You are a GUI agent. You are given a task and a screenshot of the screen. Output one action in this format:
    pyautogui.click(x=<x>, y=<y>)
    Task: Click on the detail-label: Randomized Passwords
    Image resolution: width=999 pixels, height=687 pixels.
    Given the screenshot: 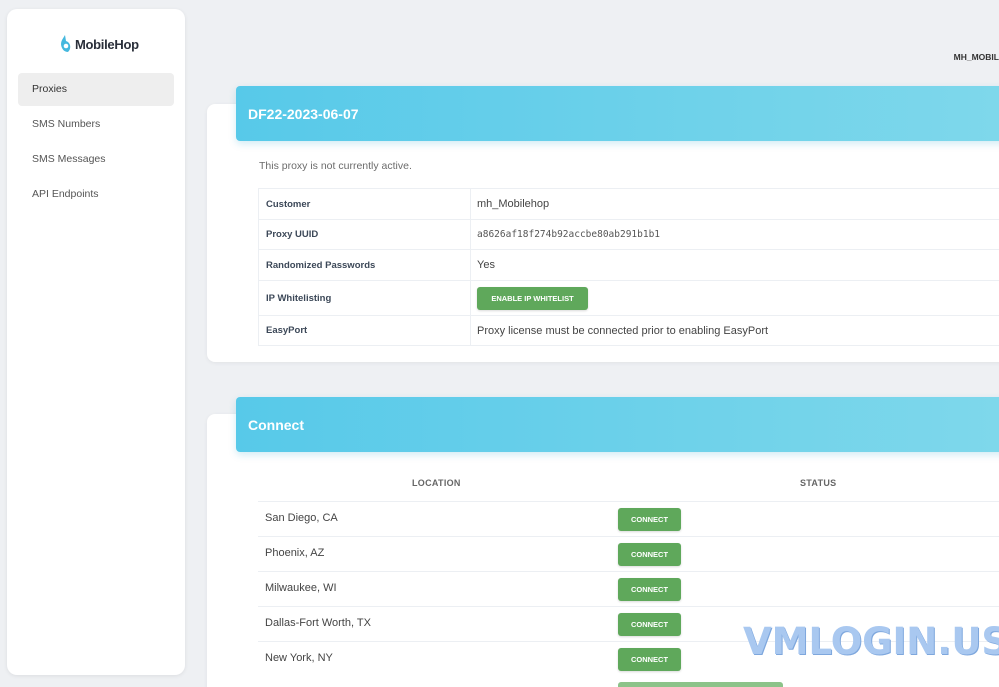 What is the action you would take?
    pyautogui.click(x=364, y=265)
    